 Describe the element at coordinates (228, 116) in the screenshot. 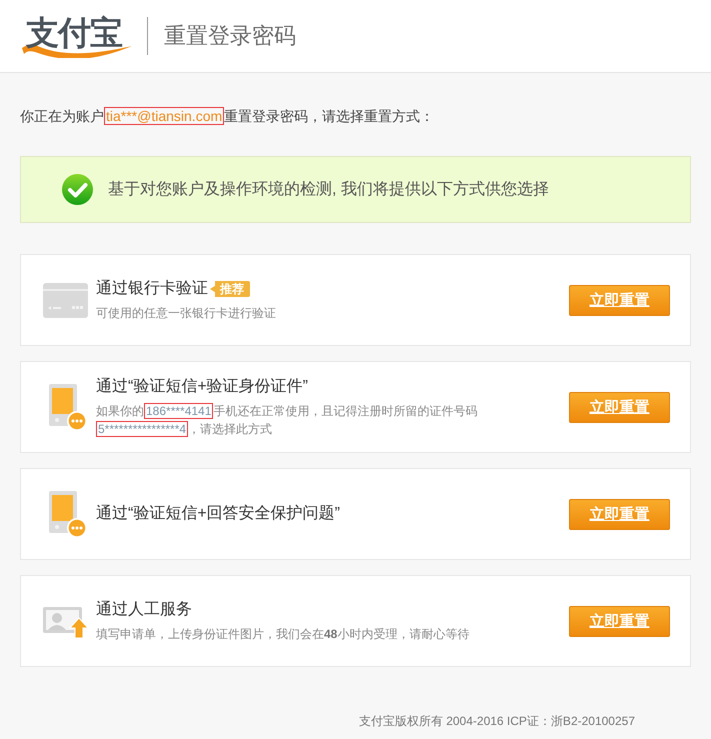

I see `intro-text: 你正在为账户 tia***@tiansin.com重置登录密码，请选择重置方式：` at that location.